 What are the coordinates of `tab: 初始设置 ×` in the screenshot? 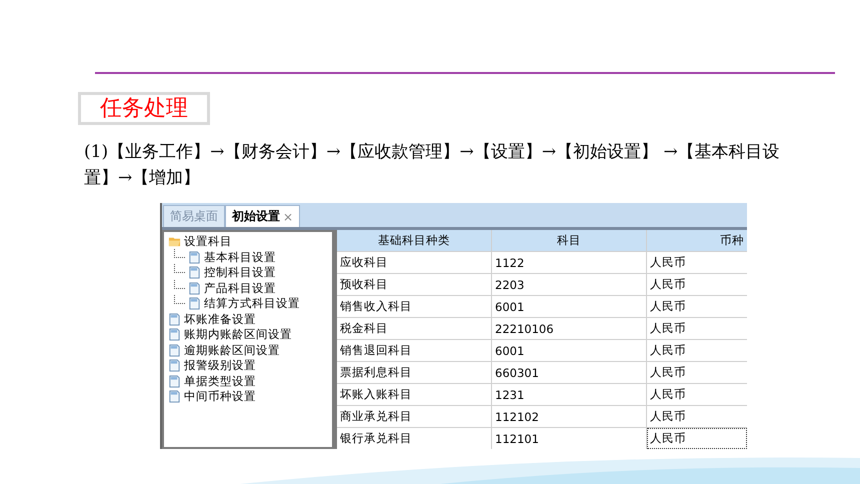 It's located at (262, 216).